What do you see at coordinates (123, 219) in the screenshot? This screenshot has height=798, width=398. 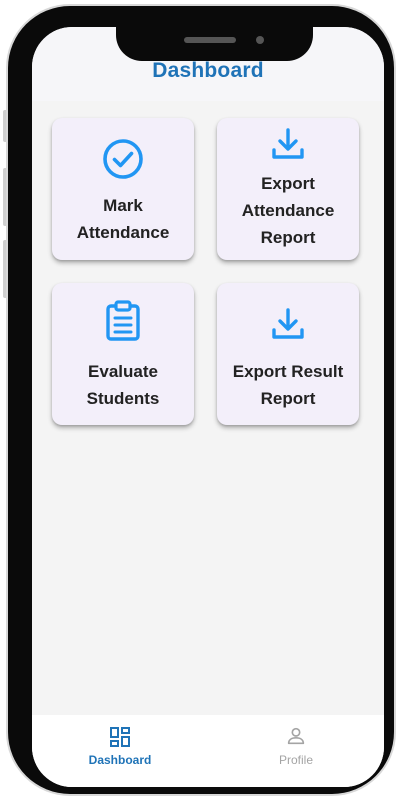 I see `card-label: Mark Attendance` at bounding box center [123, 219].